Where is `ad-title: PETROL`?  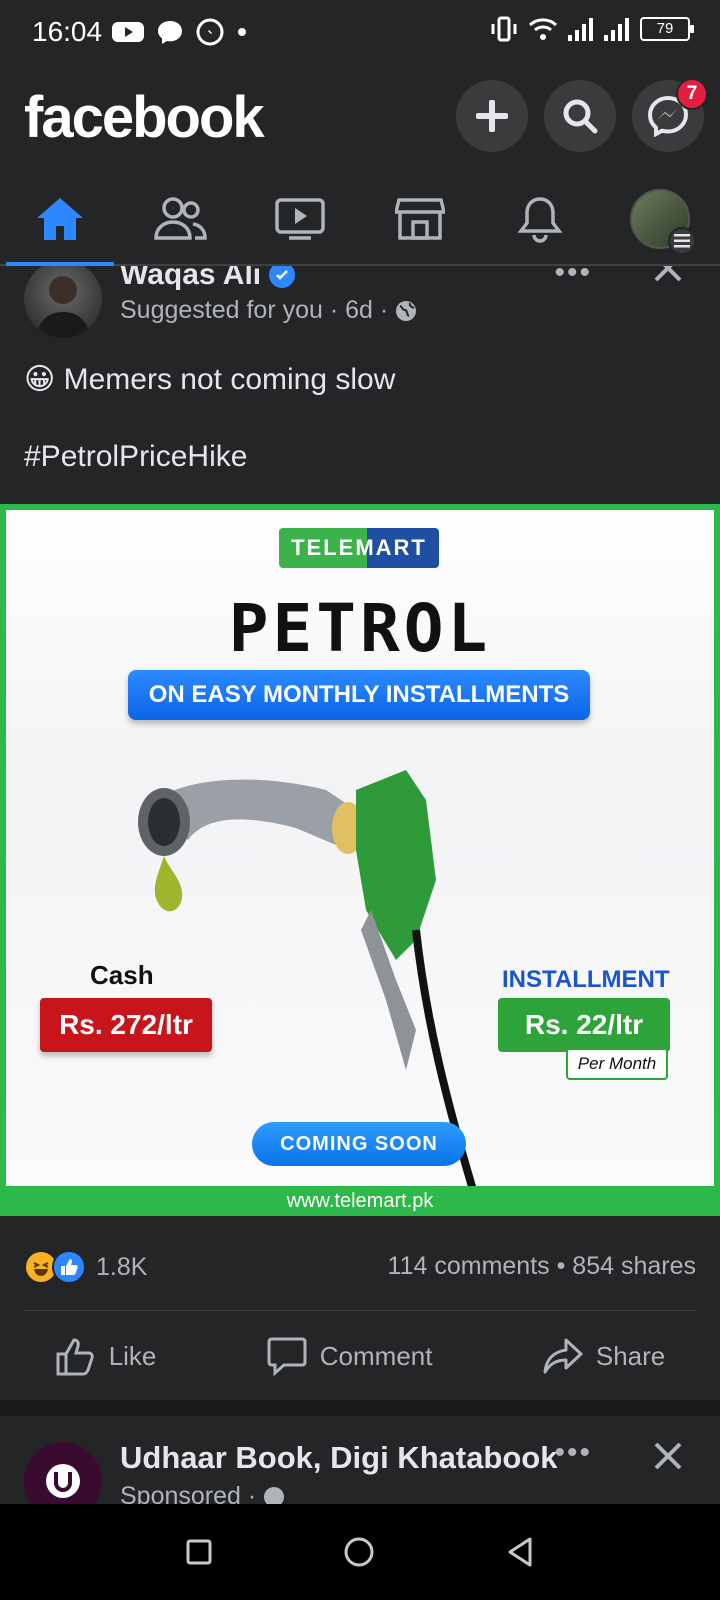
ad-title: PETROL is located at coordinates (360, 628).